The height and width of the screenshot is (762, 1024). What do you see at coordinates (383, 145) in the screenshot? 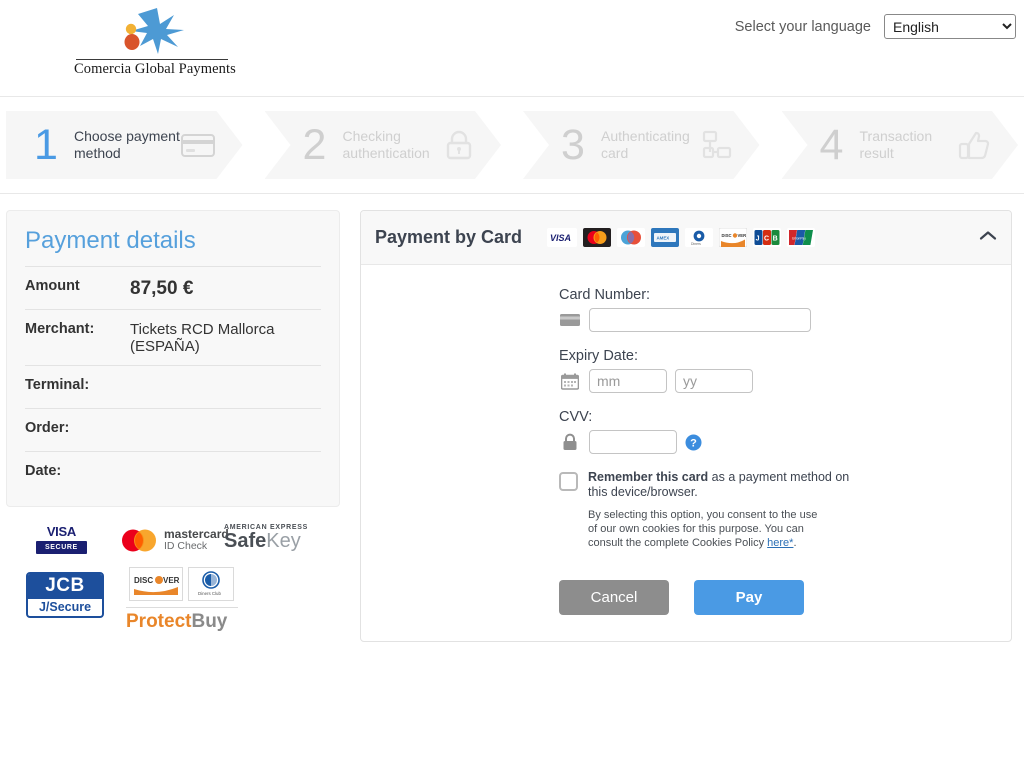
I see `step-2-checking-authentication: 2 Checking authentication` at bounding box center [383, 145].